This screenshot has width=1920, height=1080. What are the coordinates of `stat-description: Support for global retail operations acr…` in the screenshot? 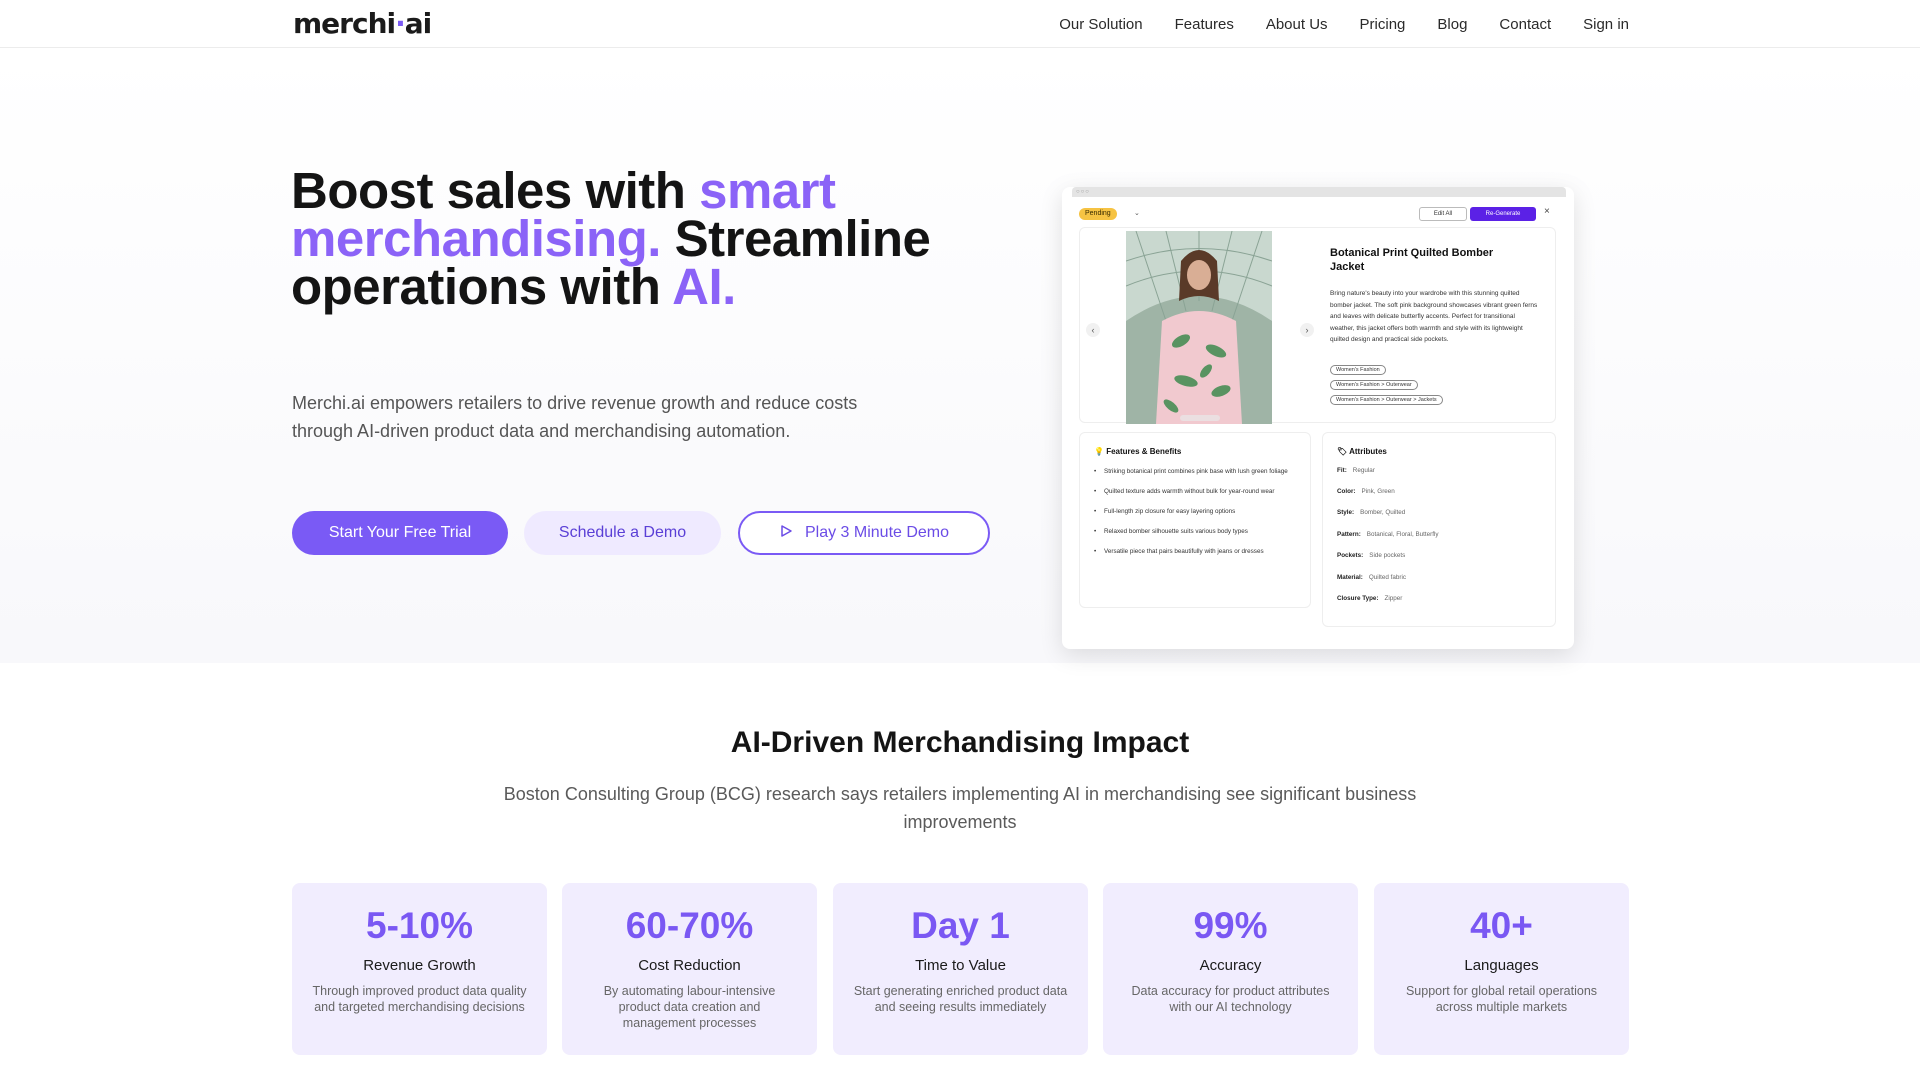 It's located at (1501, 999).